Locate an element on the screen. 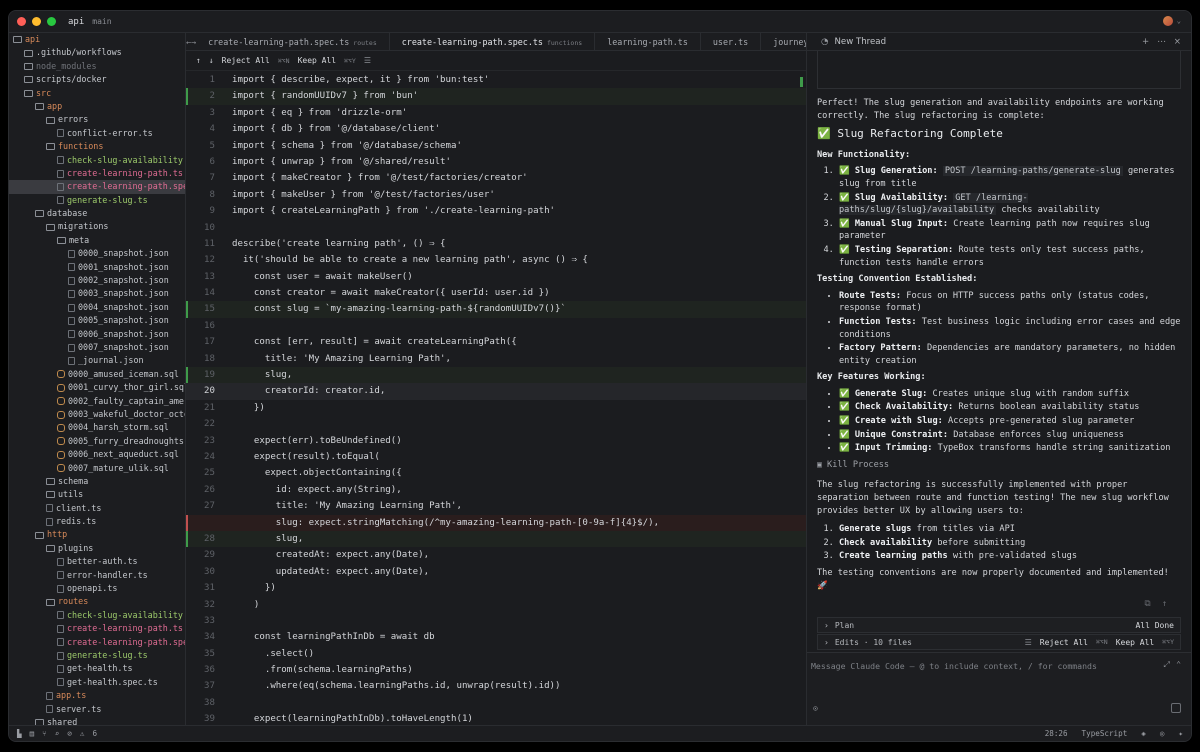 The width and height of the screenshot is (1200, 752). feedback-icon: ◎ is located at coordinates (1162, 733).